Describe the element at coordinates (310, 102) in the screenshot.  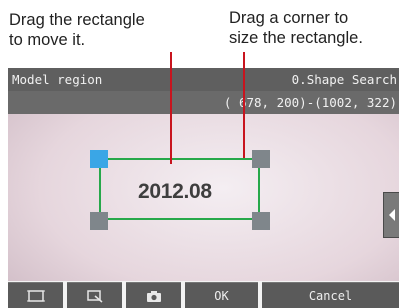
I see `region-coordinates: ( 678, 200)-(1002, 322)` at that location.